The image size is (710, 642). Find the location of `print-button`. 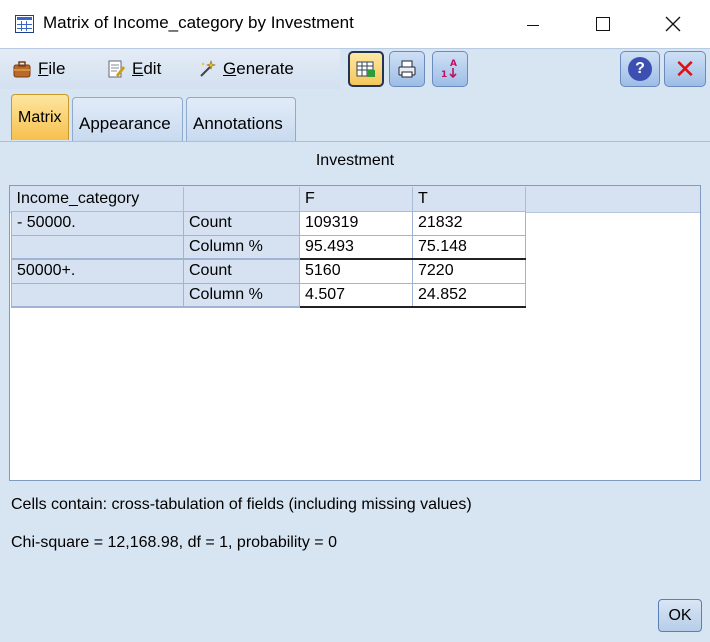

print-button is located at coordinates (407, 69).